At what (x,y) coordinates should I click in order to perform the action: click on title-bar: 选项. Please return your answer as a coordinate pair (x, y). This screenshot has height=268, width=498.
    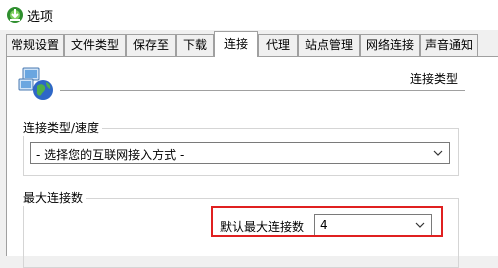
    Looking at the image, I should click on (249, 15).